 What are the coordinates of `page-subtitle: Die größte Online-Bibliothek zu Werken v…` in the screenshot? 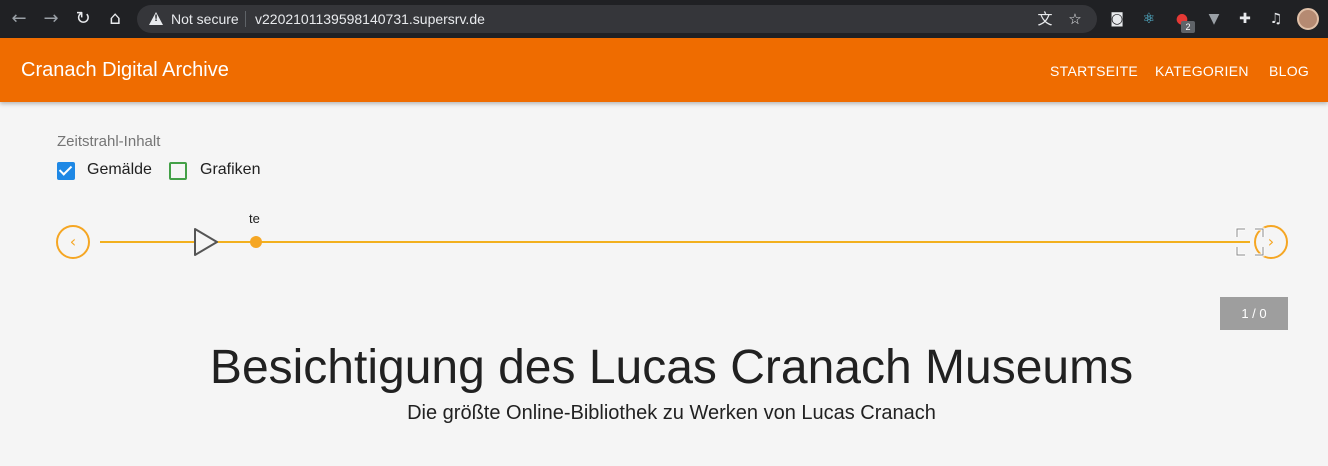 It's located at (671, 413).